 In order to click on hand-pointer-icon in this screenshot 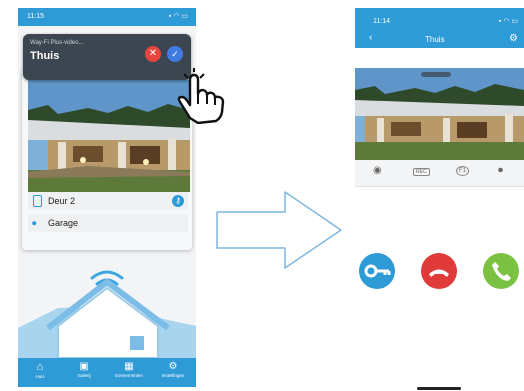, I will do `click(201, 96)`.